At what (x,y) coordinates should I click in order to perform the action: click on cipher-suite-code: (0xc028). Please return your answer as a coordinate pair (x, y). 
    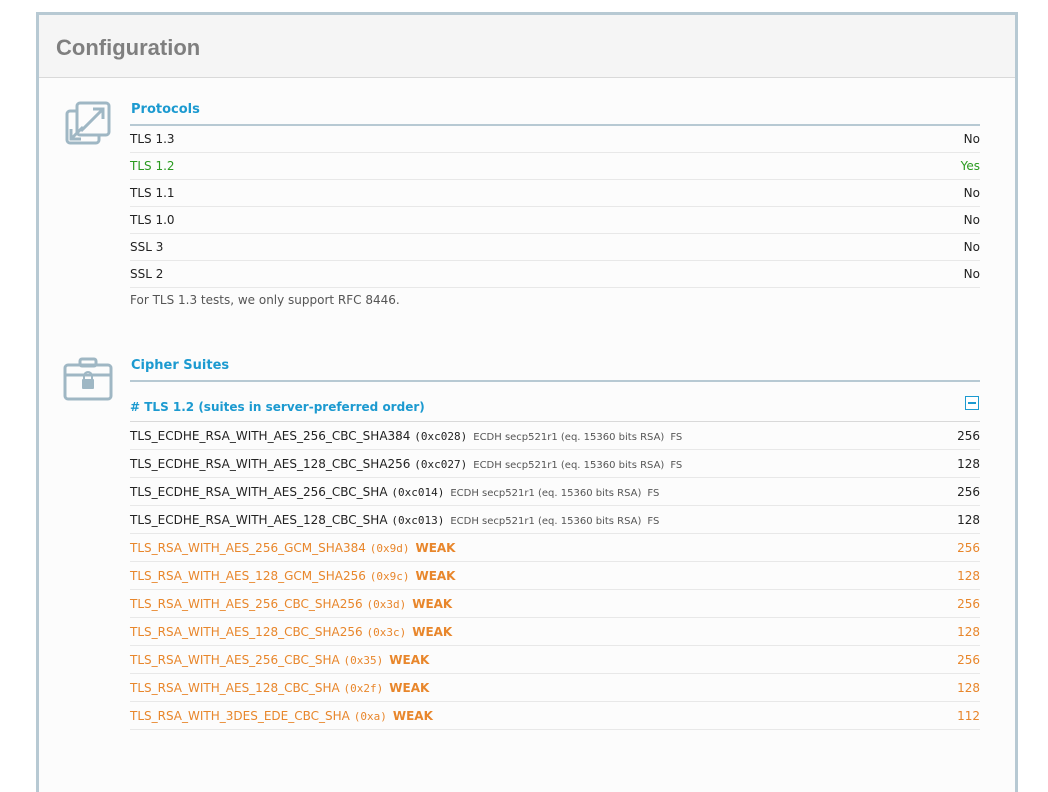
    Looking at the image, I should click on (441, 436).